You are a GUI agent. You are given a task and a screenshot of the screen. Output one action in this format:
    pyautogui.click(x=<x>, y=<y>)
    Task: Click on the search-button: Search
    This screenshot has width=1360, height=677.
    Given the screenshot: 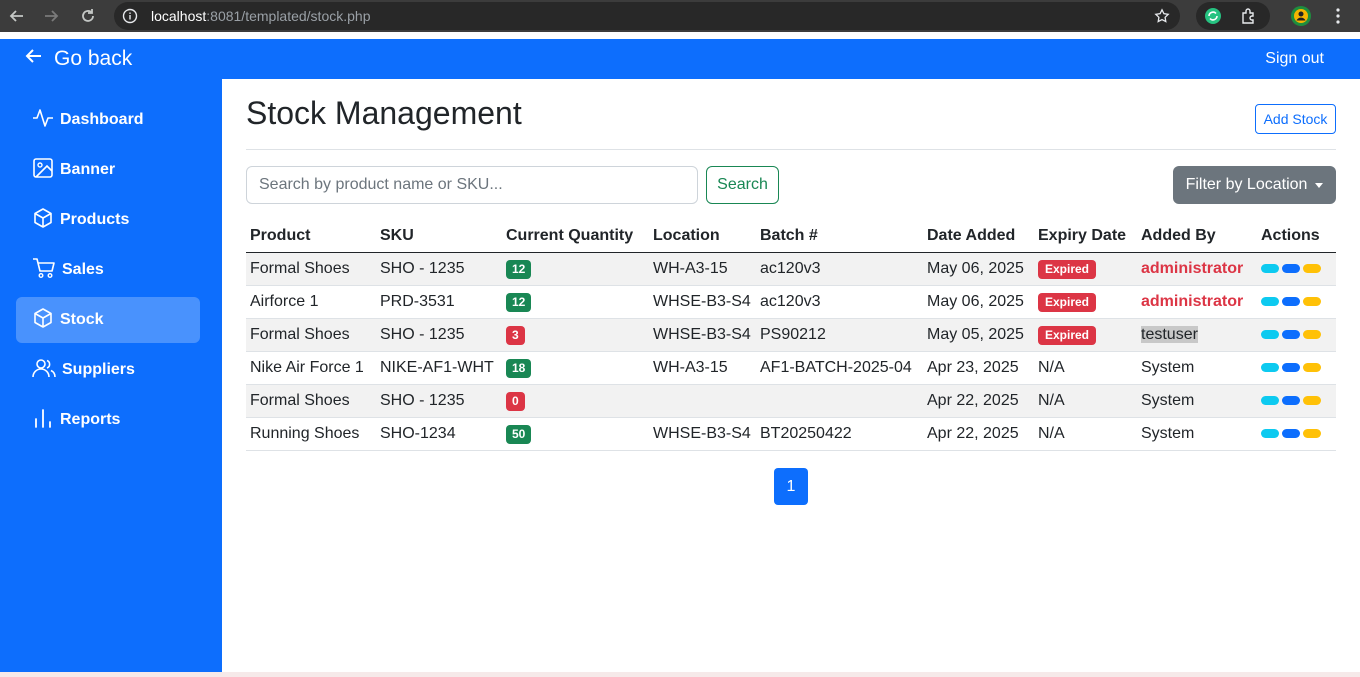 What is the action you would take?
    pyautogui.click(x=742, y=185)
    